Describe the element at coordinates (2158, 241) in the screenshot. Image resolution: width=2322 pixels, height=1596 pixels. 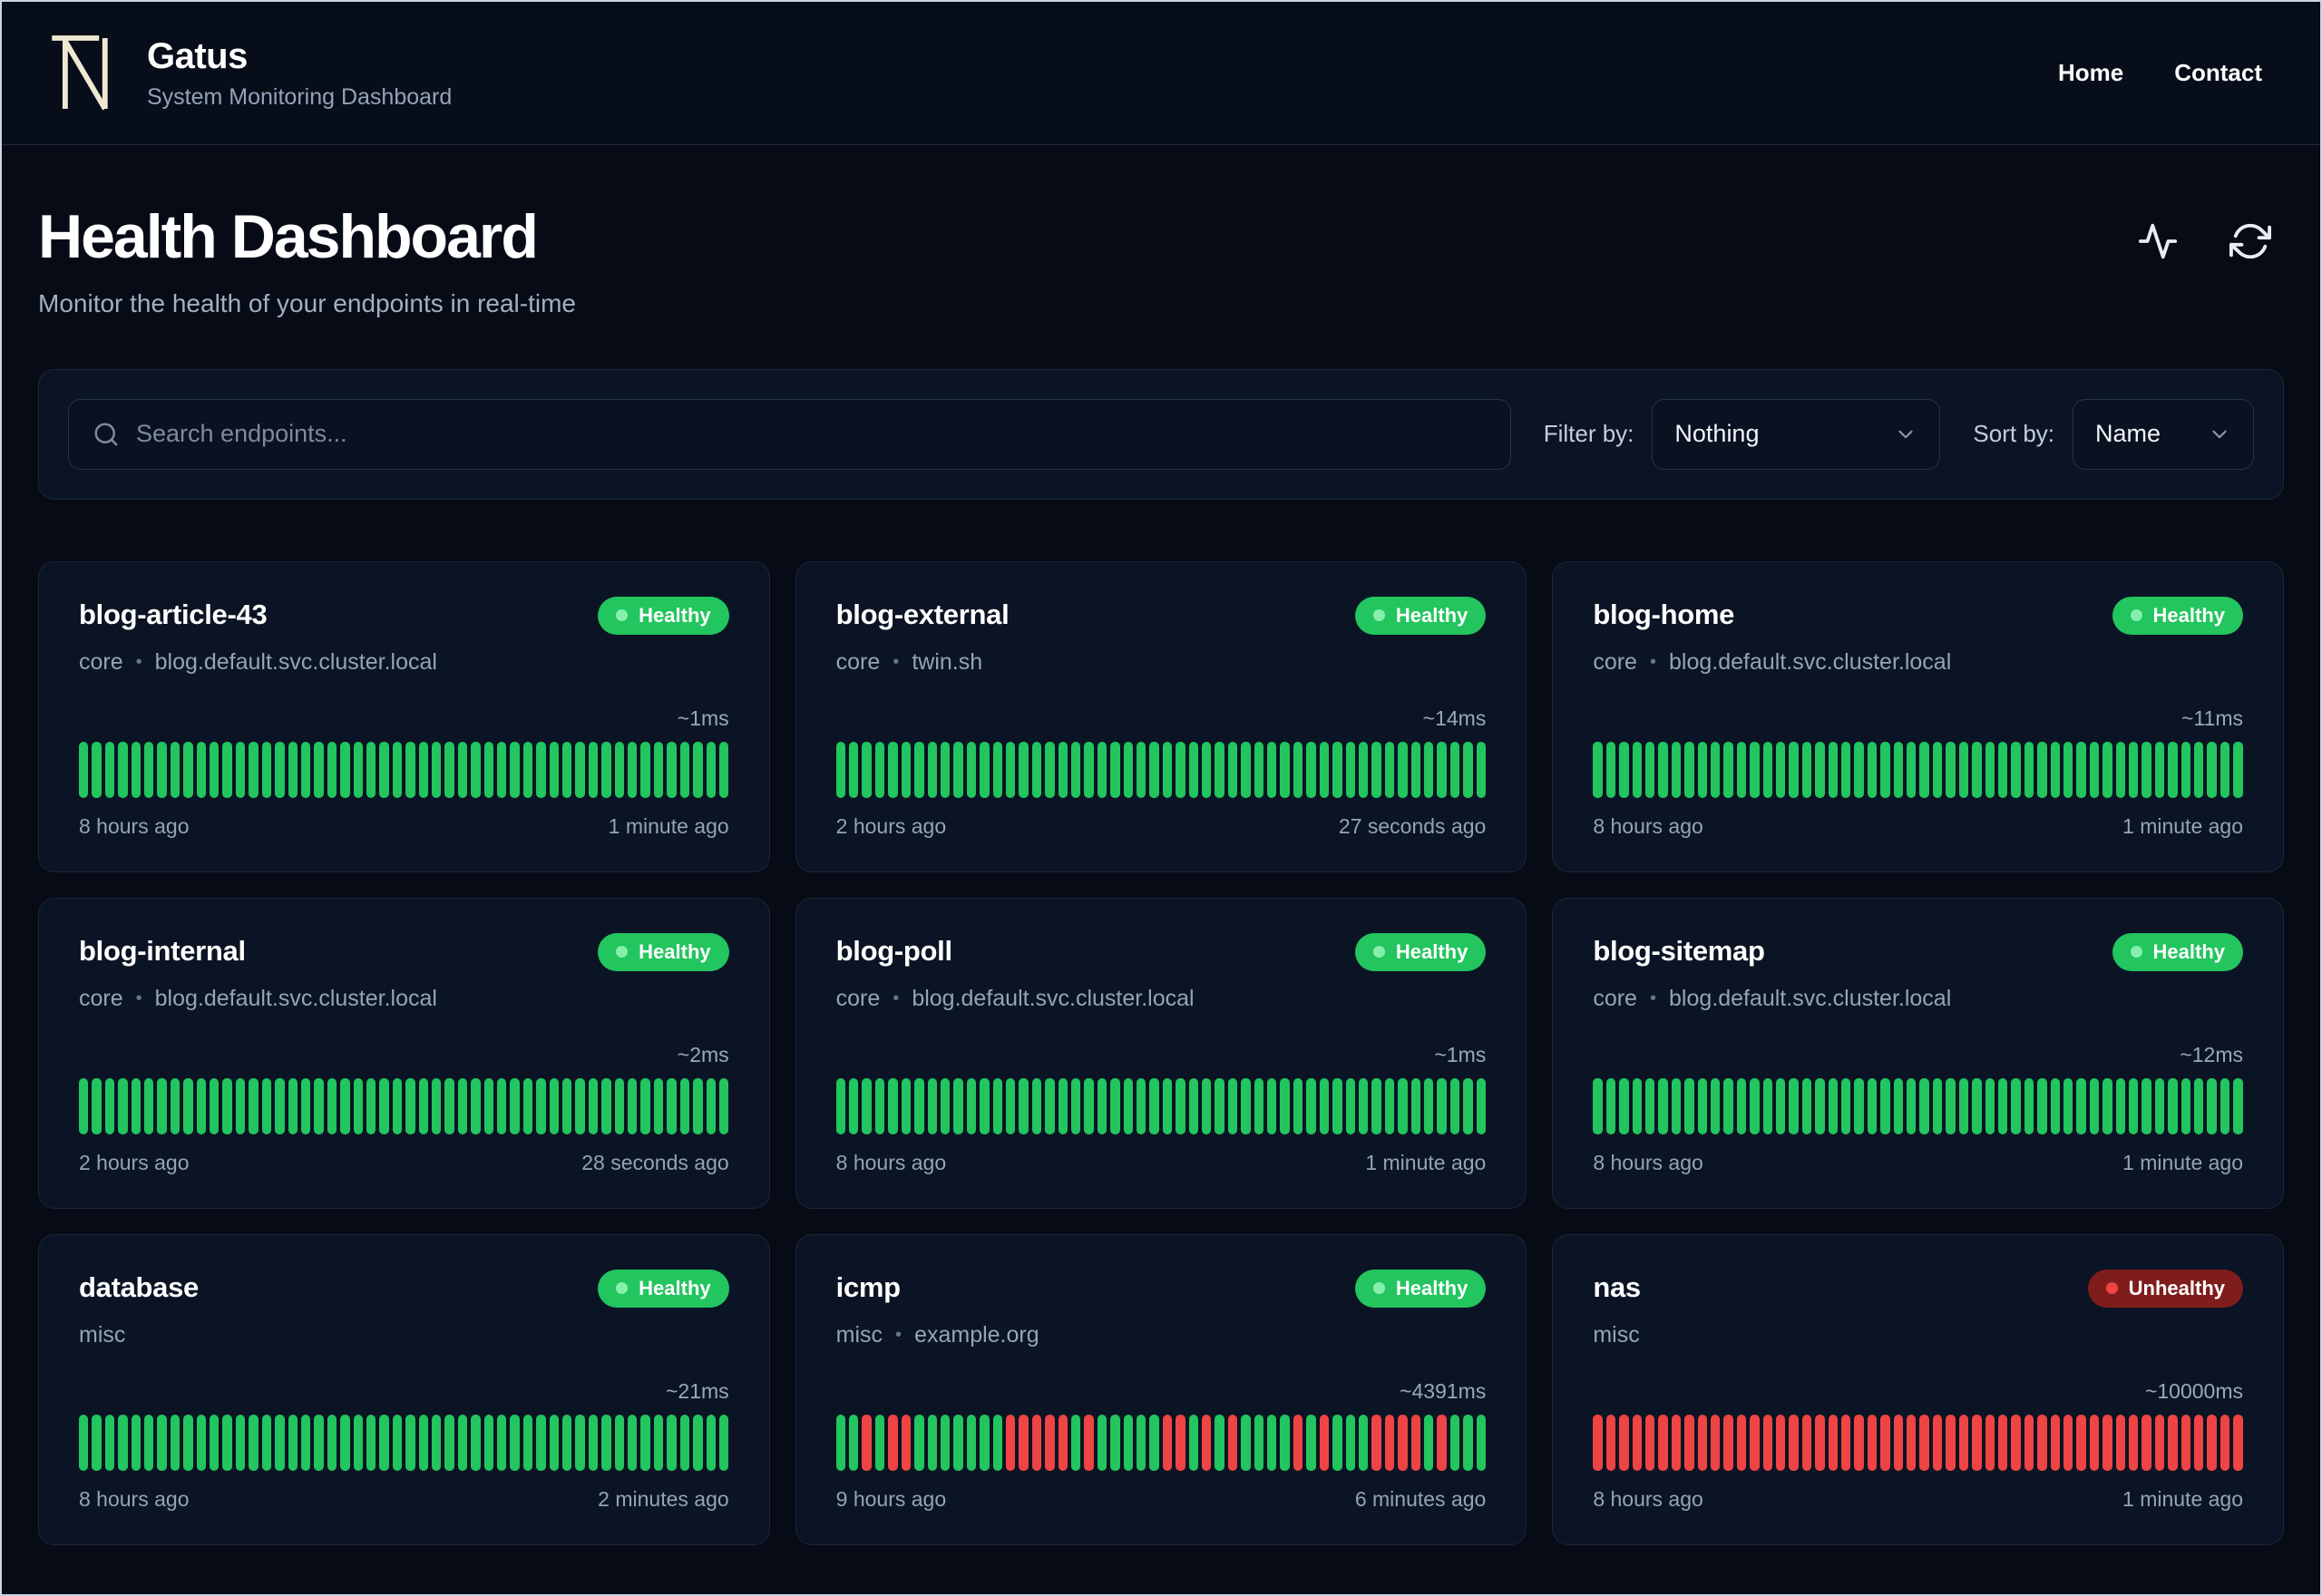
I see `activity-icon` at that location.